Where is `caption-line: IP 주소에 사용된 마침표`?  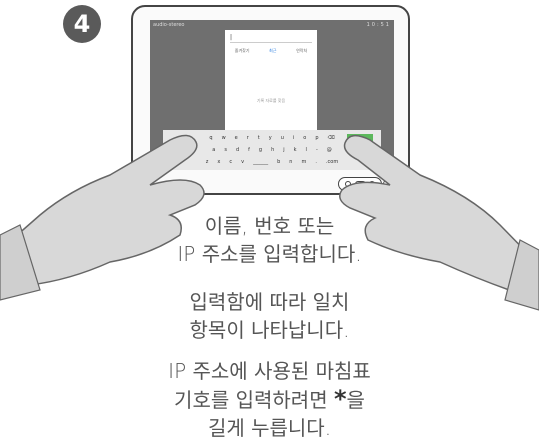
caption-line: IP 주소에 사용된 마침표 is located at coordinates (269, 371).